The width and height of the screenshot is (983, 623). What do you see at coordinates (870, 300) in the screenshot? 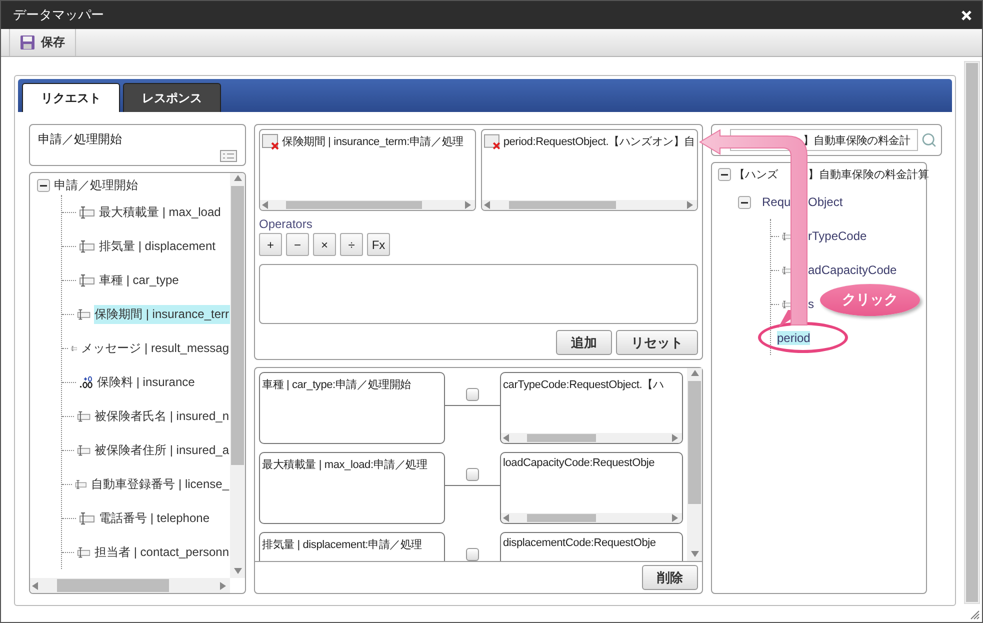
I see `click-callout: クリック` at bounding box center [870, 300].